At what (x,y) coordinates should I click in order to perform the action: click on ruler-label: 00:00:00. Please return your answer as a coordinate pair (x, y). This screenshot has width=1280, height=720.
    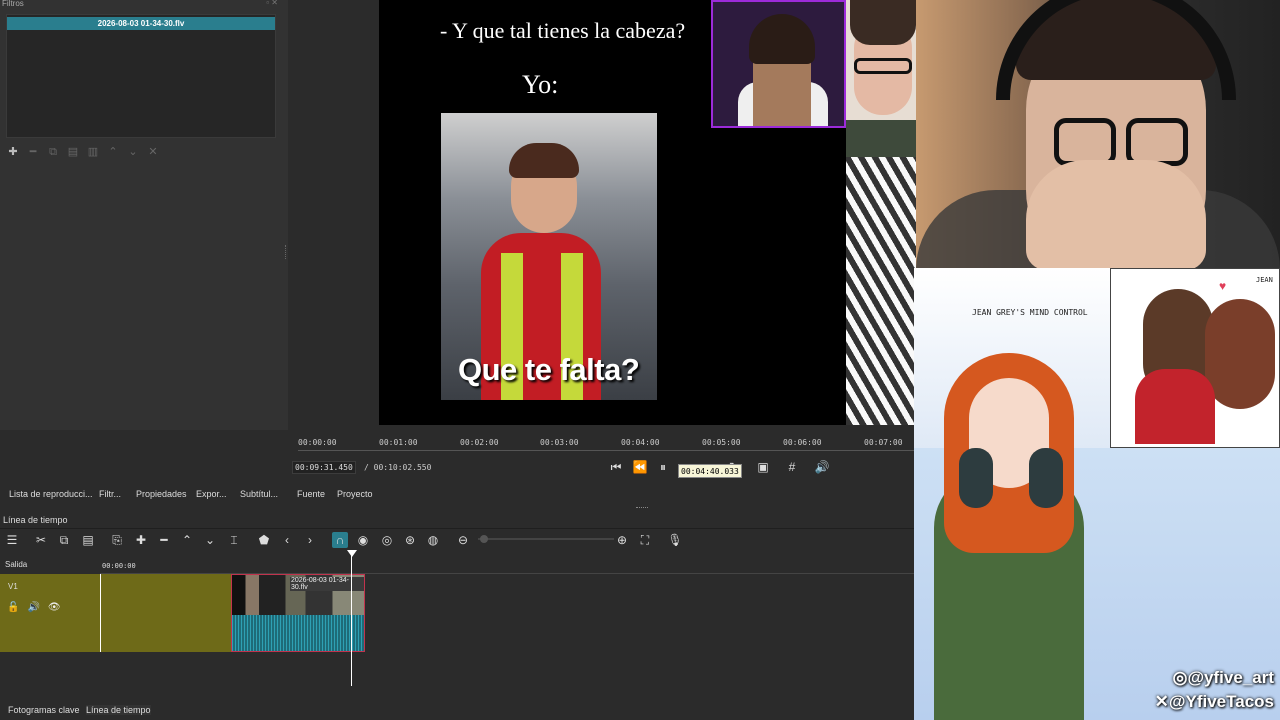
    Looking at the image, I should click on (317, 442).